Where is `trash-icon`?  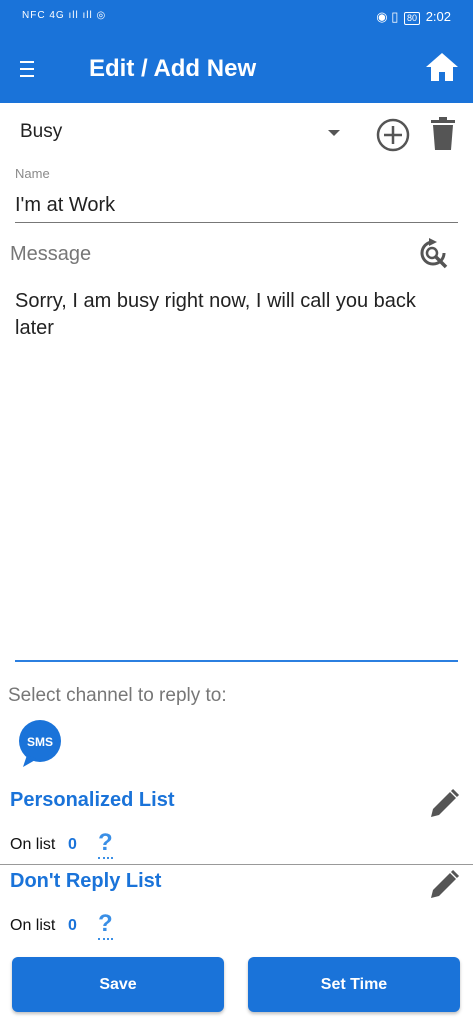
trash-icon is located at coordinates (443, 134).